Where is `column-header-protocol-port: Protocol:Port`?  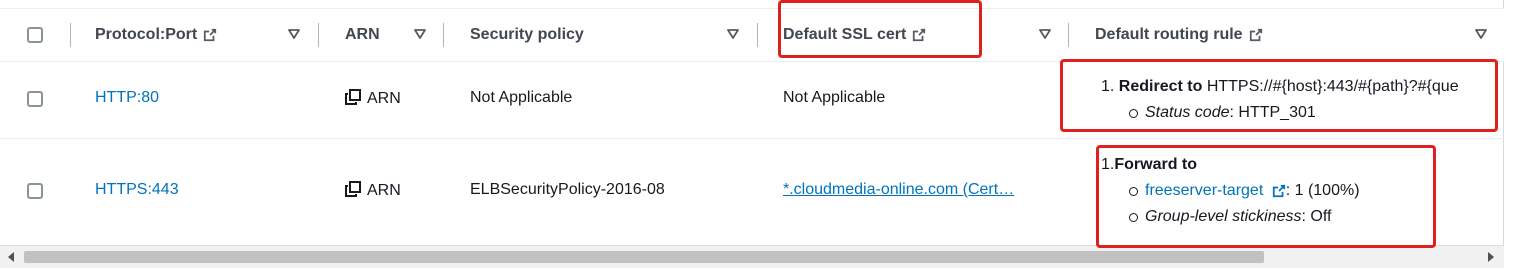 column-header-protocol-port: Protocol:Port is located at coordinates (156, 35).